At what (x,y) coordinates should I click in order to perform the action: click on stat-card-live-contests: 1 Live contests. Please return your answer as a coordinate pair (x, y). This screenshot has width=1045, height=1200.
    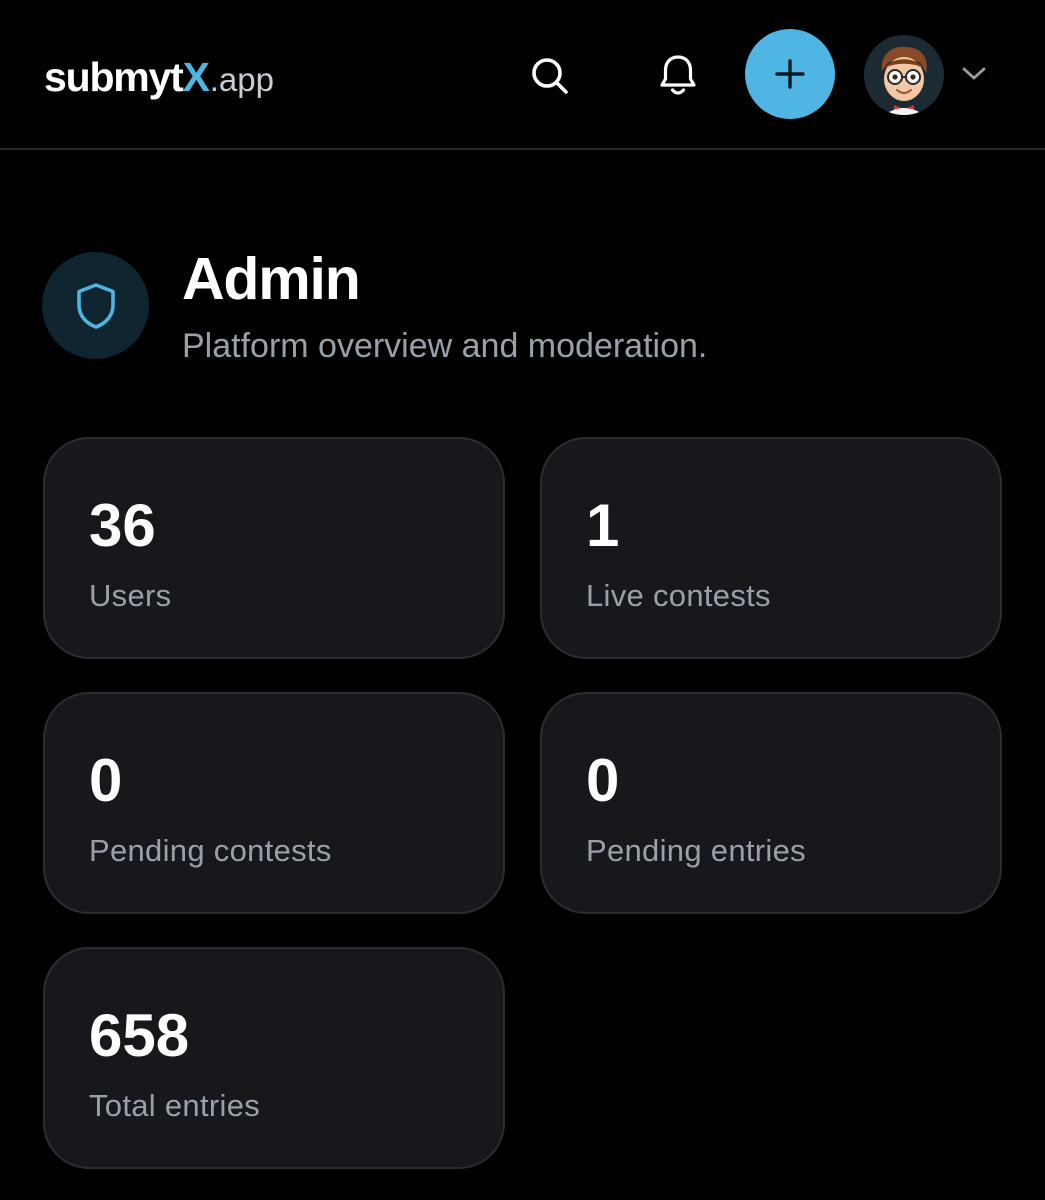
    Looking at the image, I should click on (771, 548).